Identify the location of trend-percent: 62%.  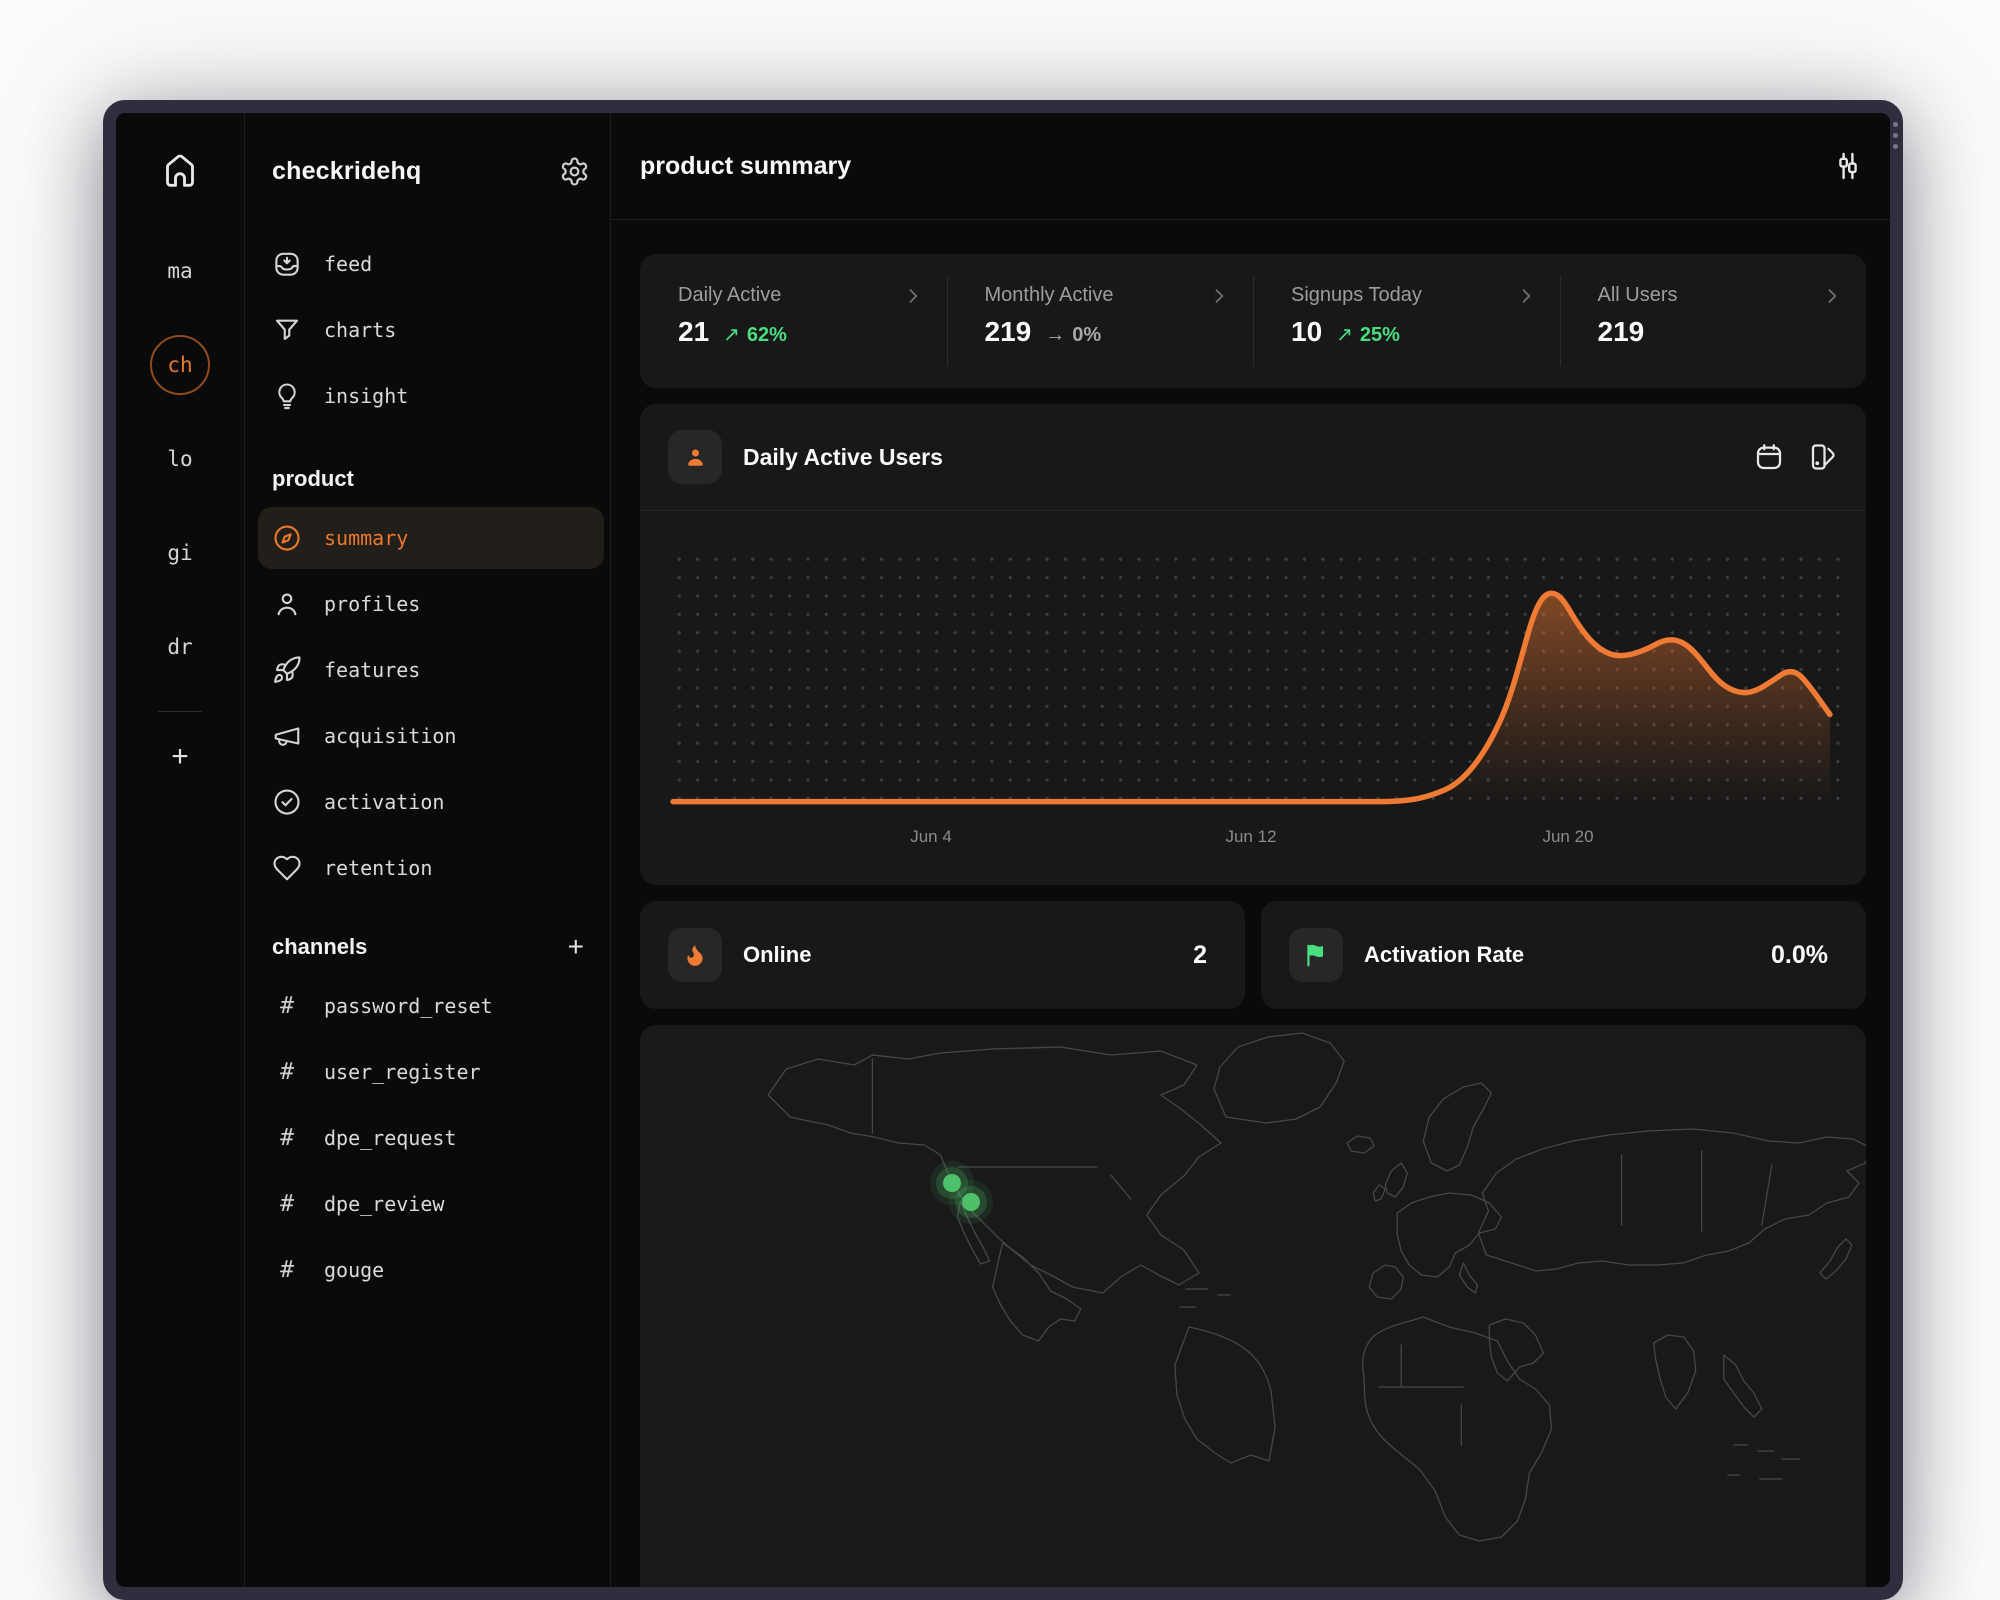
(766, 335).